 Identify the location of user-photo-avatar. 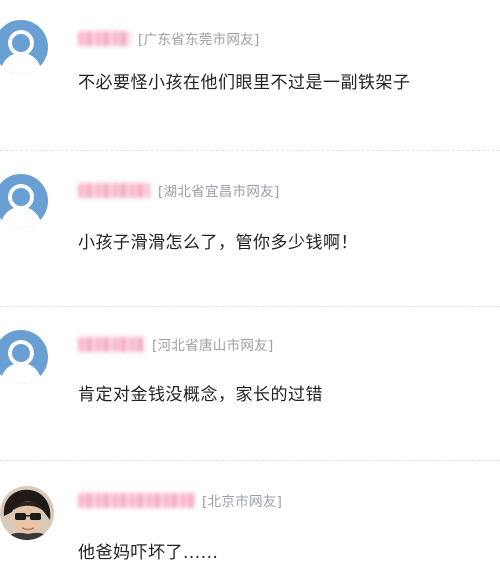
(27, 513).